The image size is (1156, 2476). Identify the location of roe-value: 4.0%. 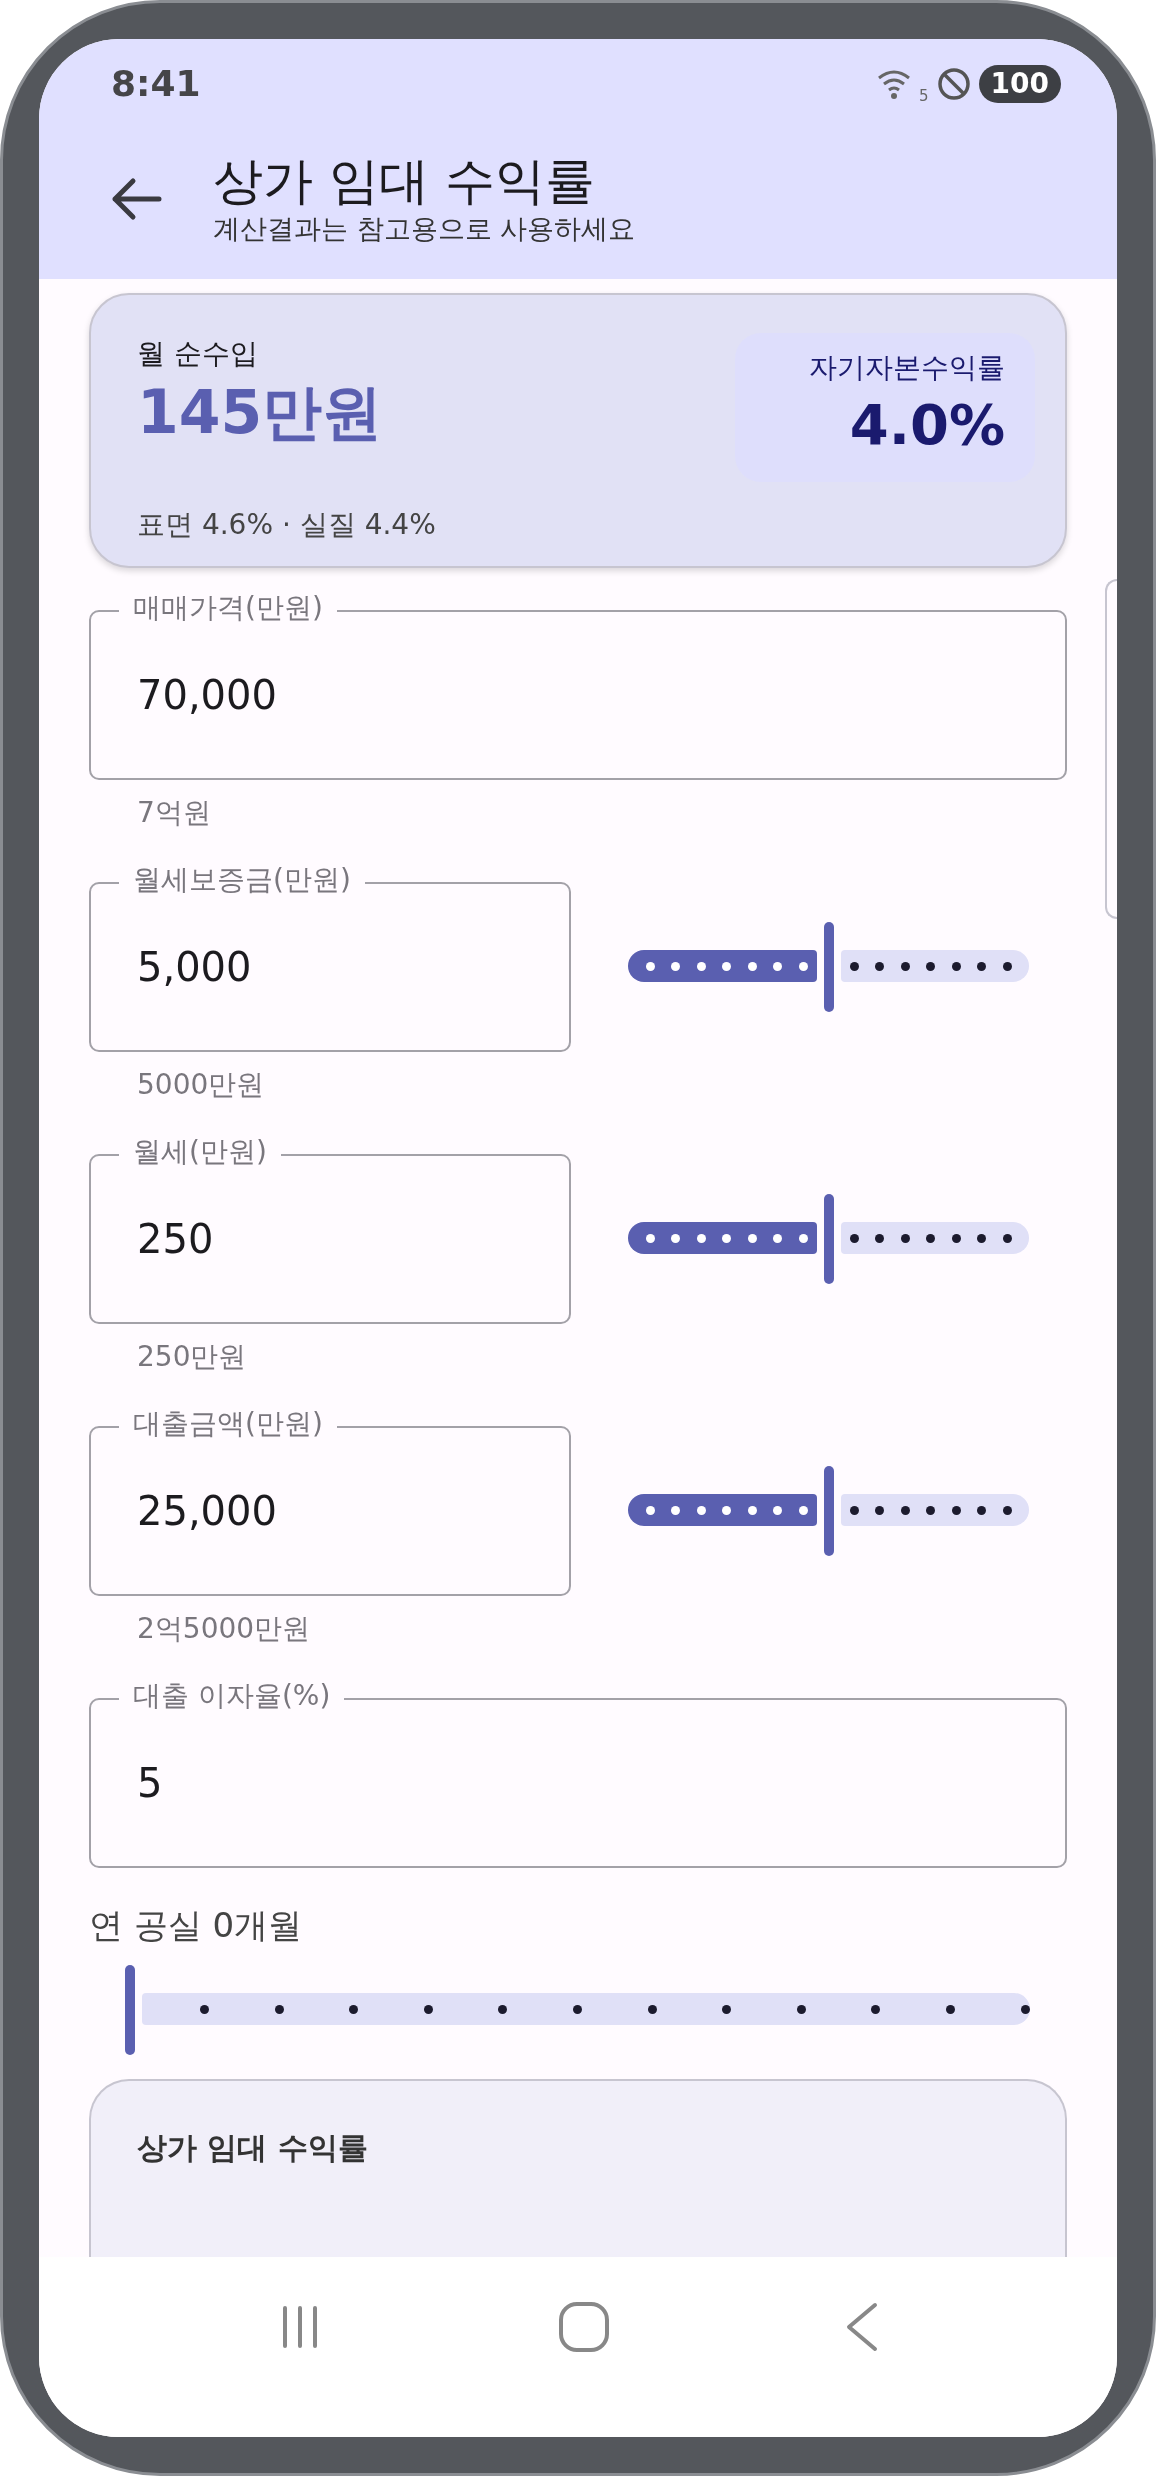
(926, 425).